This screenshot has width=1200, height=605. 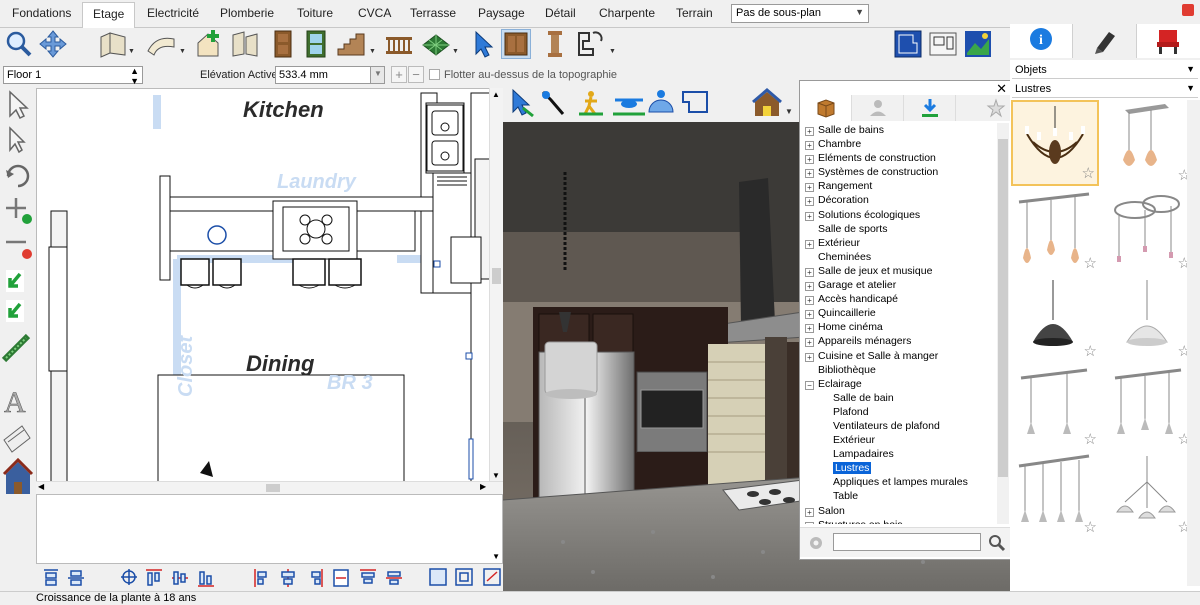 I want to click on eyedropper-icon, so click(x=553, y=102).